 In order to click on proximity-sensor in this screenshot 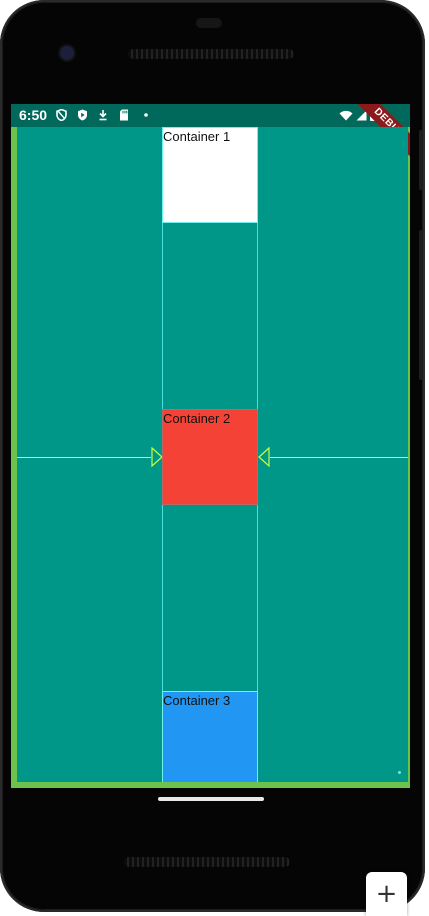, I will do `click(209, 23)`.